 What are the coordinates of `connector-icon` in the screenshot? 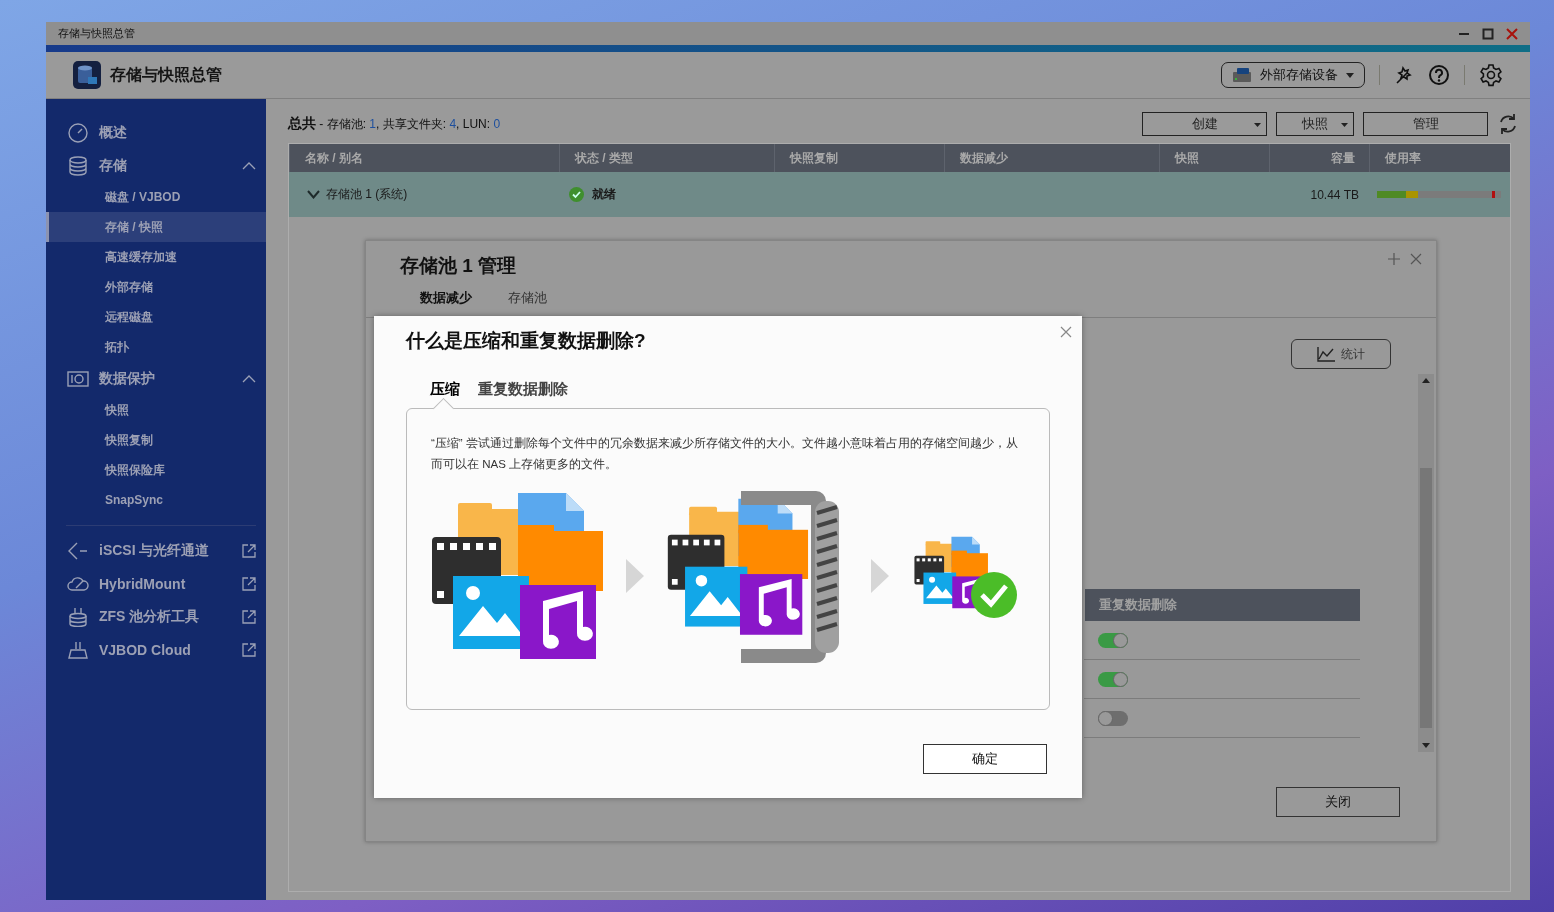 It's located at (78, 550).